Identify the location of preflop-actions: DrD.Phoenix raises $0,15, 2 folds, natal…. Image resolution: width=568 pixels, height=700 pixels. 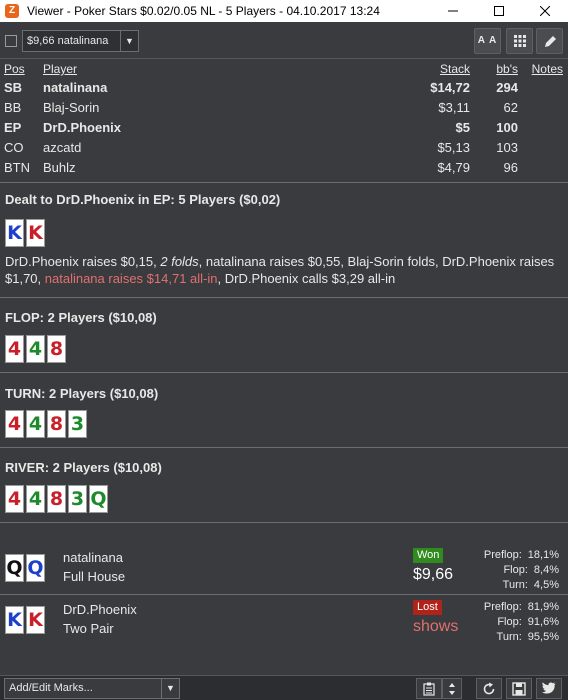
(284, 270).